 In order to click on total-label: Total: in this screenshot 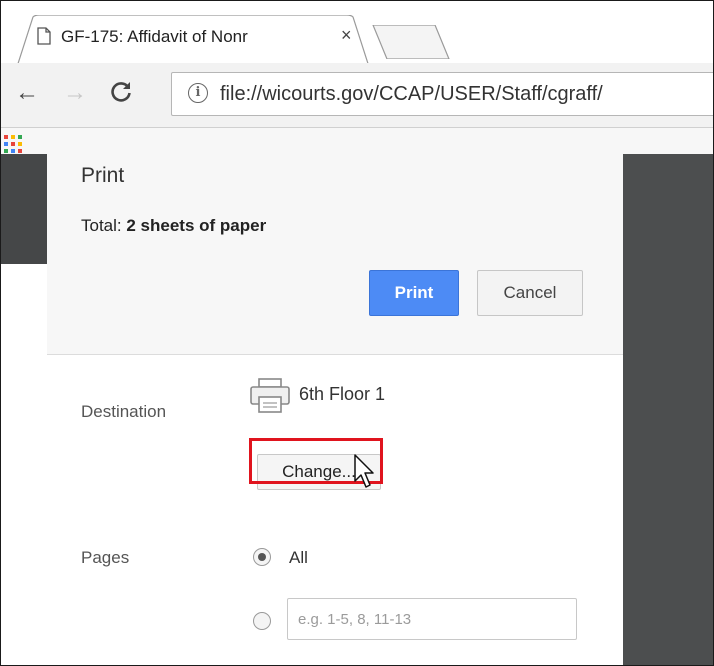, I will do `click(101, 225)`.